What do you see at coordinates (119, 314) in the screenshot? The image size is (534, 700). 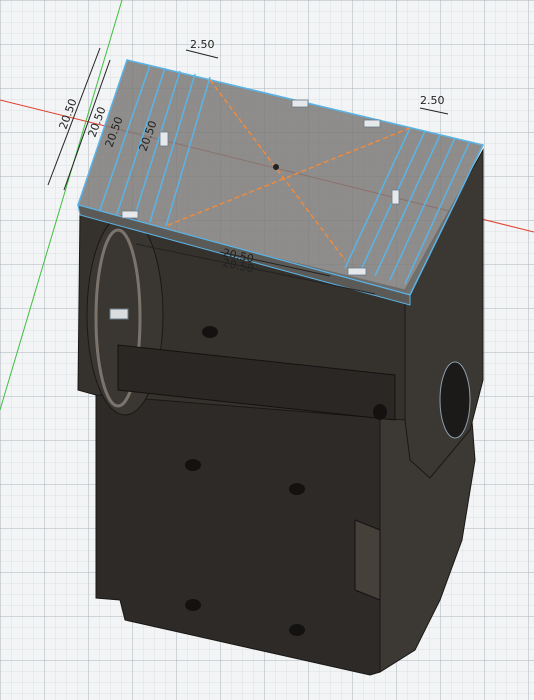 I see `constraint-icon` at bounding box center [119, 314].